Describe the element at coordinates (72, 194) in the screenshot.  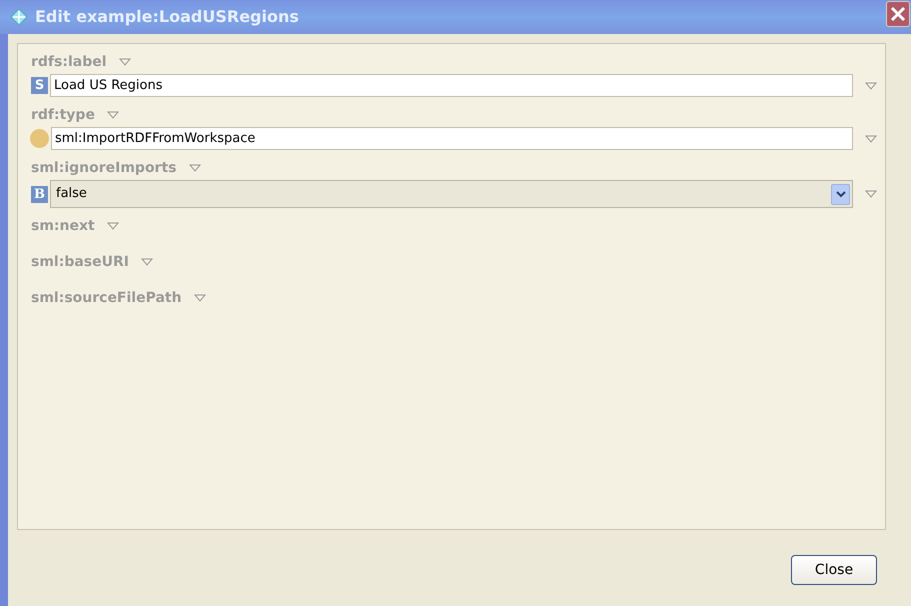
I see `dropdown-value: false` at that location.